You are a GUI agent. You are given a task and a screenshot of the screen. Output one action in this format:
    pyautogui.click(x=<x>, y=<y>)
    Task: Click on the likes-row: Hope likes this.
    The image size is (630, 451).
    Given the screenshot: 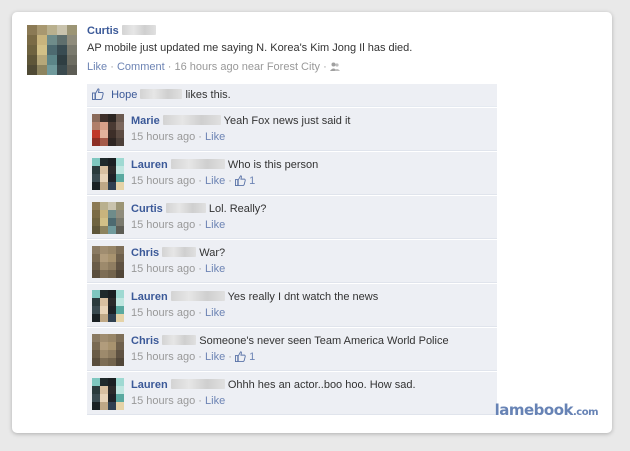 What is the action you would take?
    pyautogui.click(x=292, y=95)
    